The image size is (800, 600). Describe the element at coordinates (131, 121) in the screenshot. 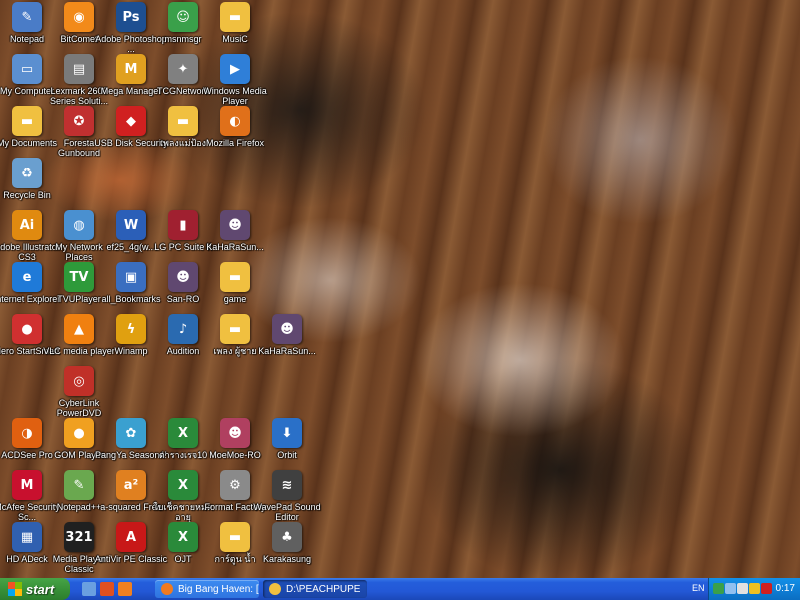

I see `usb-security-icon: ◆` at that location.